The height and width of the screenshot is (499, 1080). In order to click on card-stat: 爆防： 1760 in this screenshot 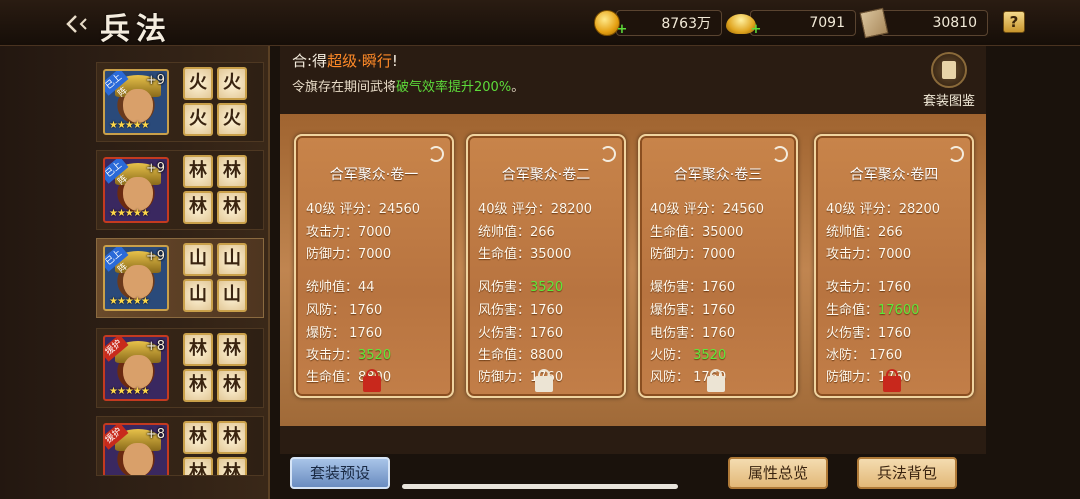, I will do `click(344, 333)`.